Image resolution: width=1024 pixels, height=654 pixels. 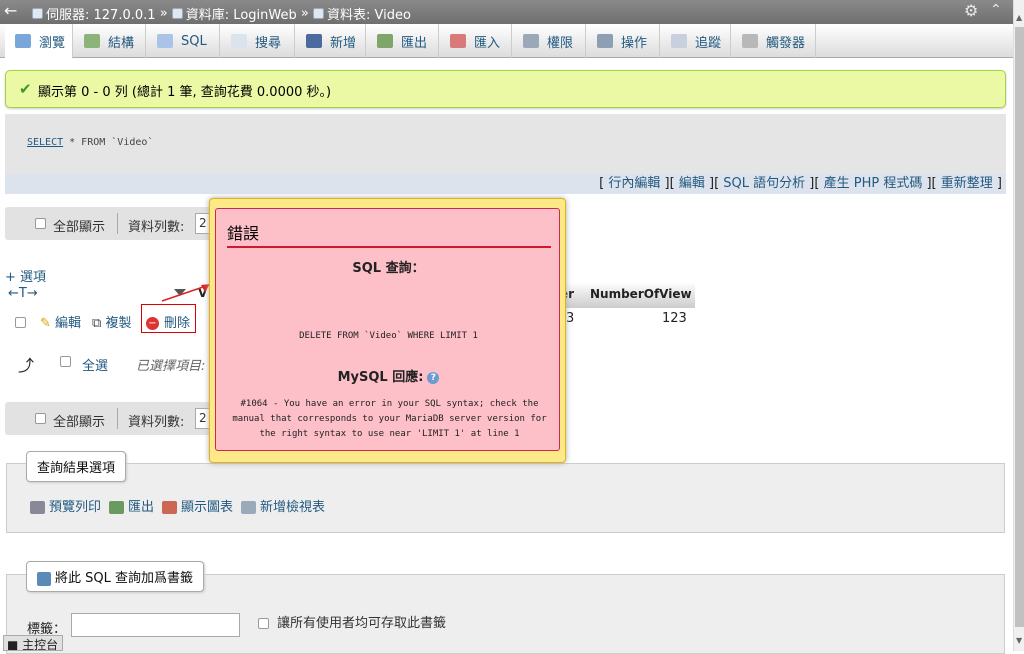 I want to click on export-link: 匯出, so click(x=131, y=505).